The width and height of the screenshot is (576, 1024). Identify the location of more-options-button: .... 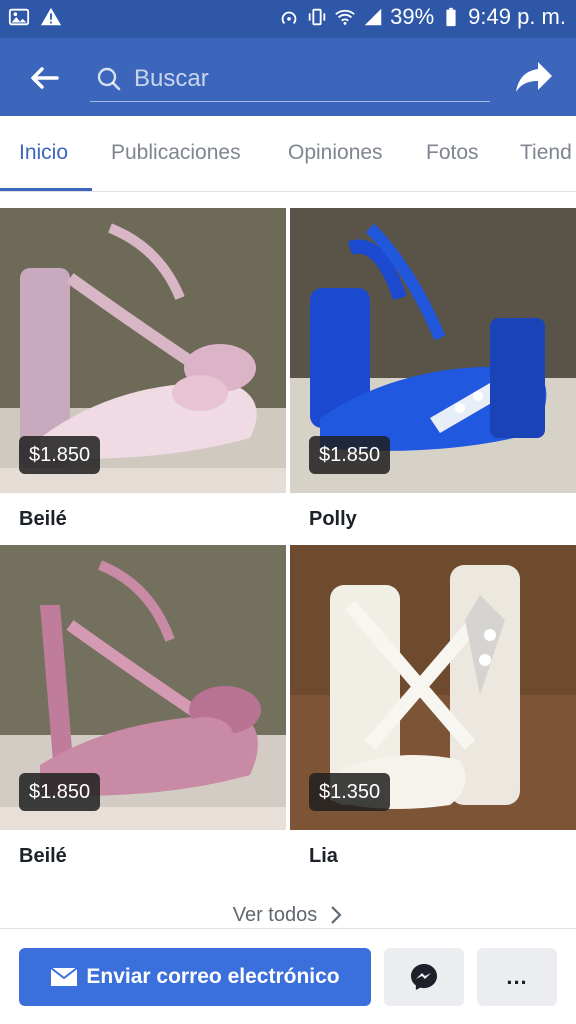
(517, 977).